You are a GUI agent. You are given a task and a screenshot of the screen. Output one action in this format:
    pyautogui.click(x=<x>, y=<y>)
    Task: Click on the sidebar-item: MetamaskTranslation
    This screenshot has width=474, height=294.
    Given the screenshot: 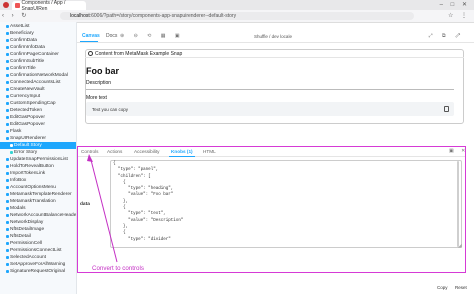 What is the action you would take?
    pyautogui.click(x=38, y=201)
    